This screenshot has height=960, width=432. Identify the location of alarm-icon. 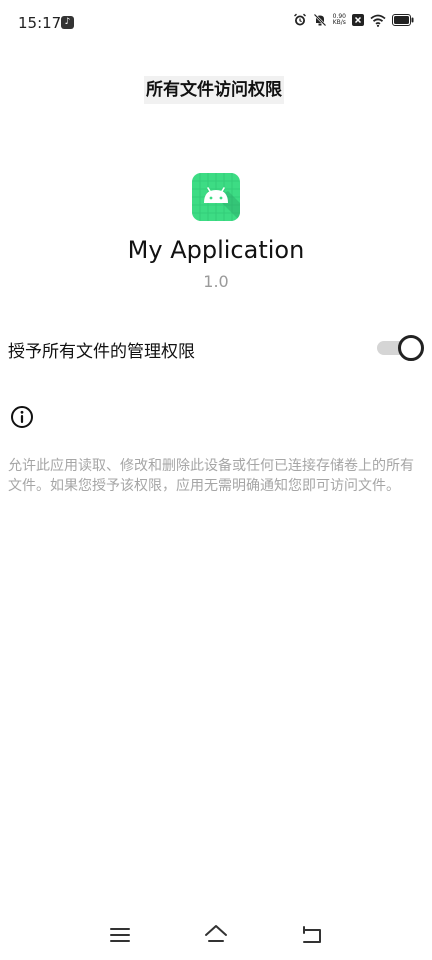
(300, 20).